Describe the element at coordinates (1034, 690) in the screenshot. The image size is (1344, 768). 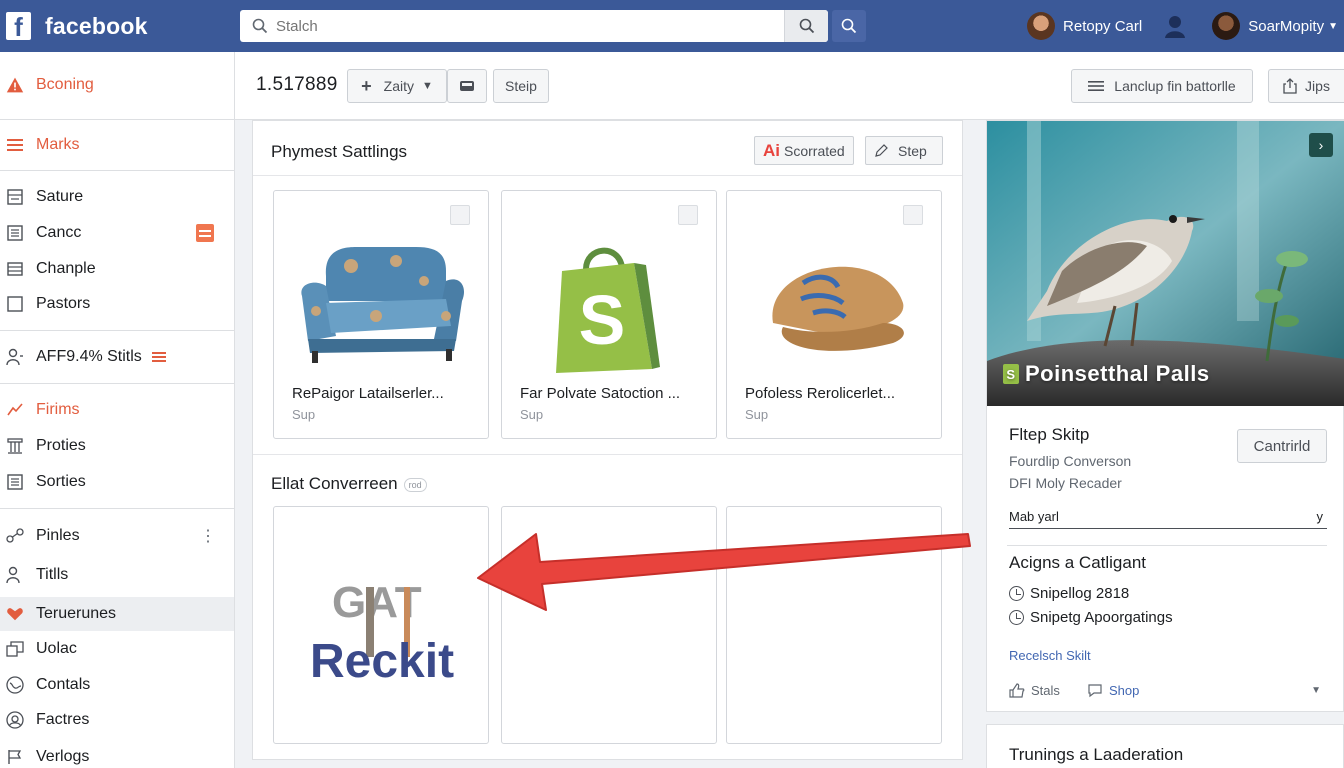
I see `stats-link: Stals` at that location.